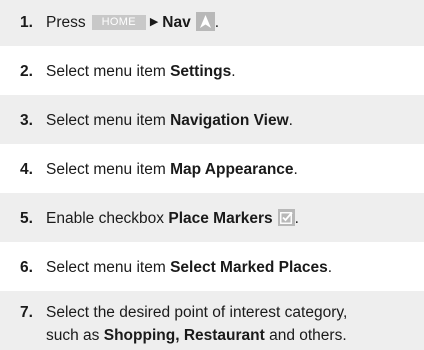  I want to click on home-key: HOME, so click(118, 22).